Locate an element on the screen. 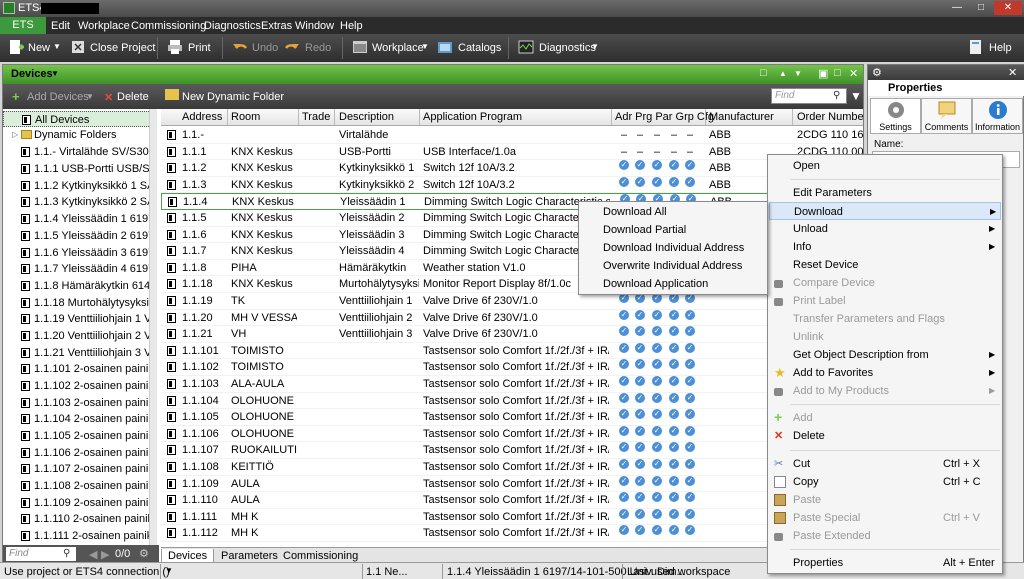 The height and width of the screenshot is (579, 1024). menu-item-open: Open is located at coordinates (885, 166).